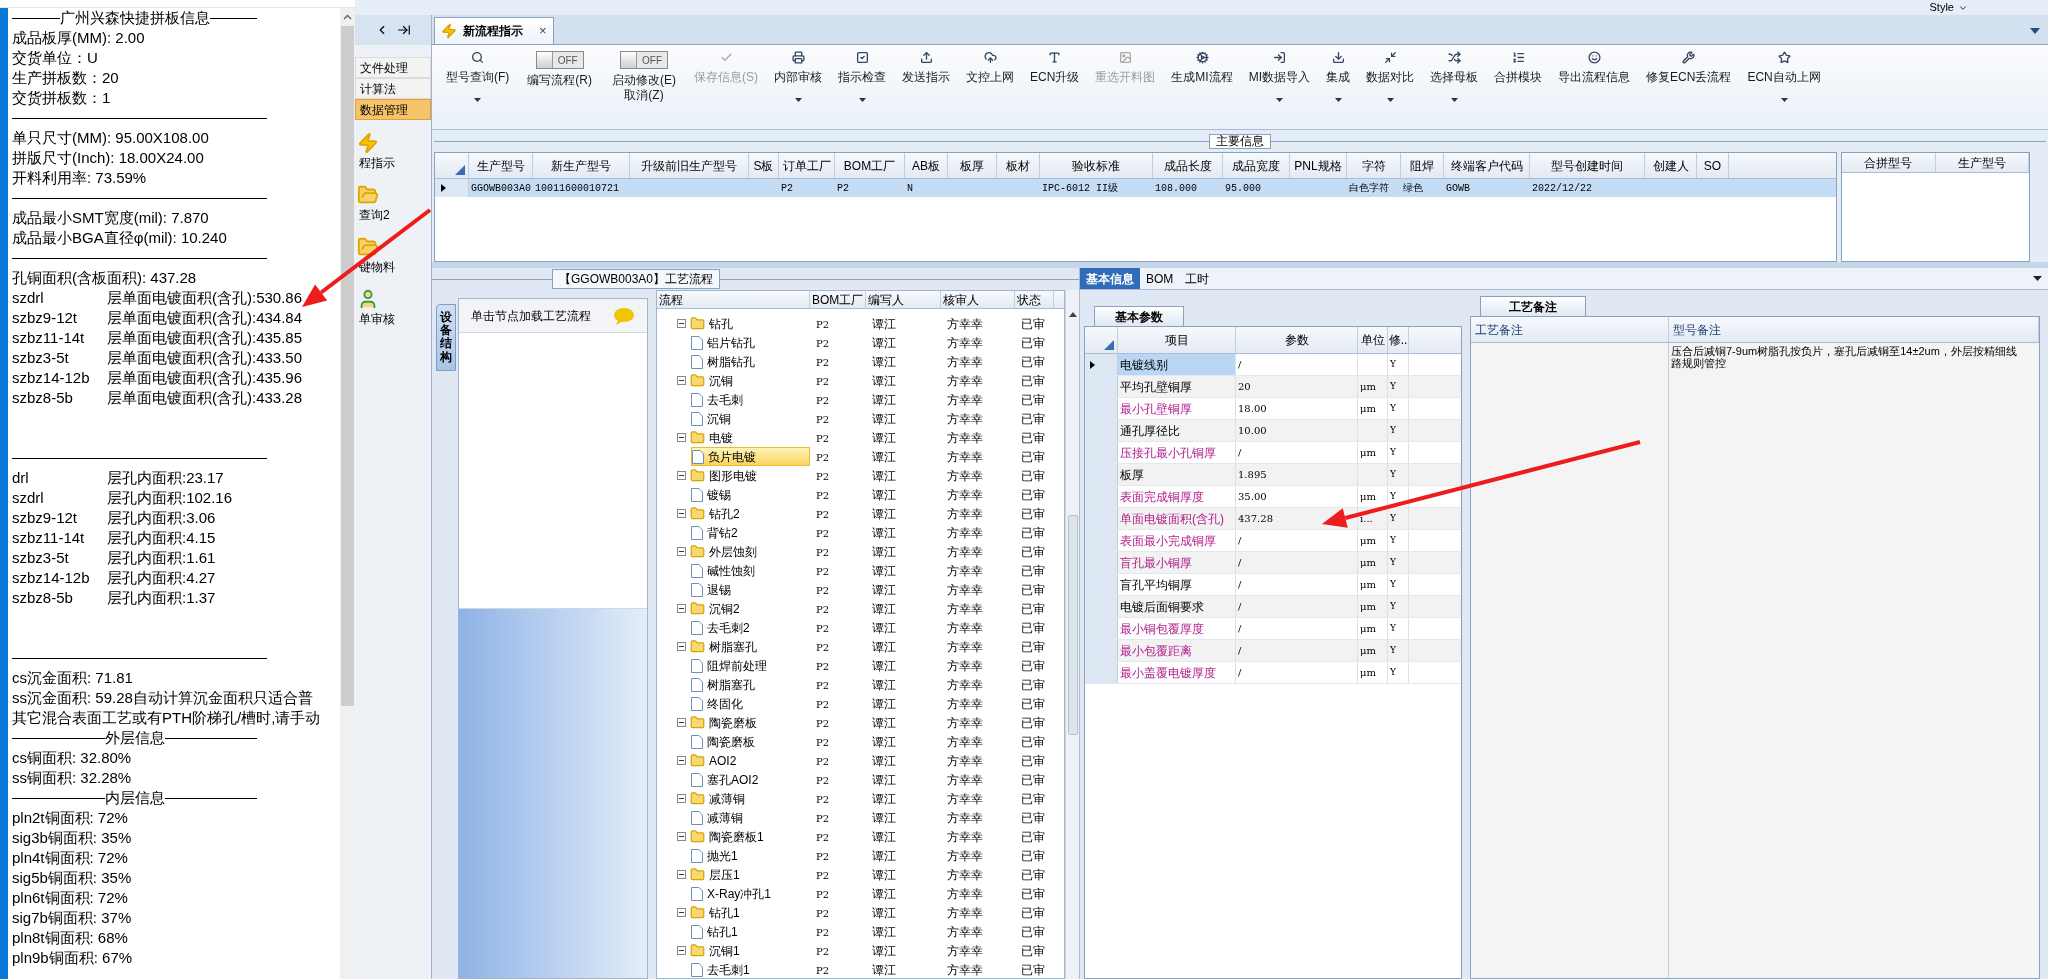 Image resolution: width=2048 pixels, height=979 pixels. I want to click on tree-row: 沉铜1 P2 谭江 方幸幸 已审, so click(860, 950).